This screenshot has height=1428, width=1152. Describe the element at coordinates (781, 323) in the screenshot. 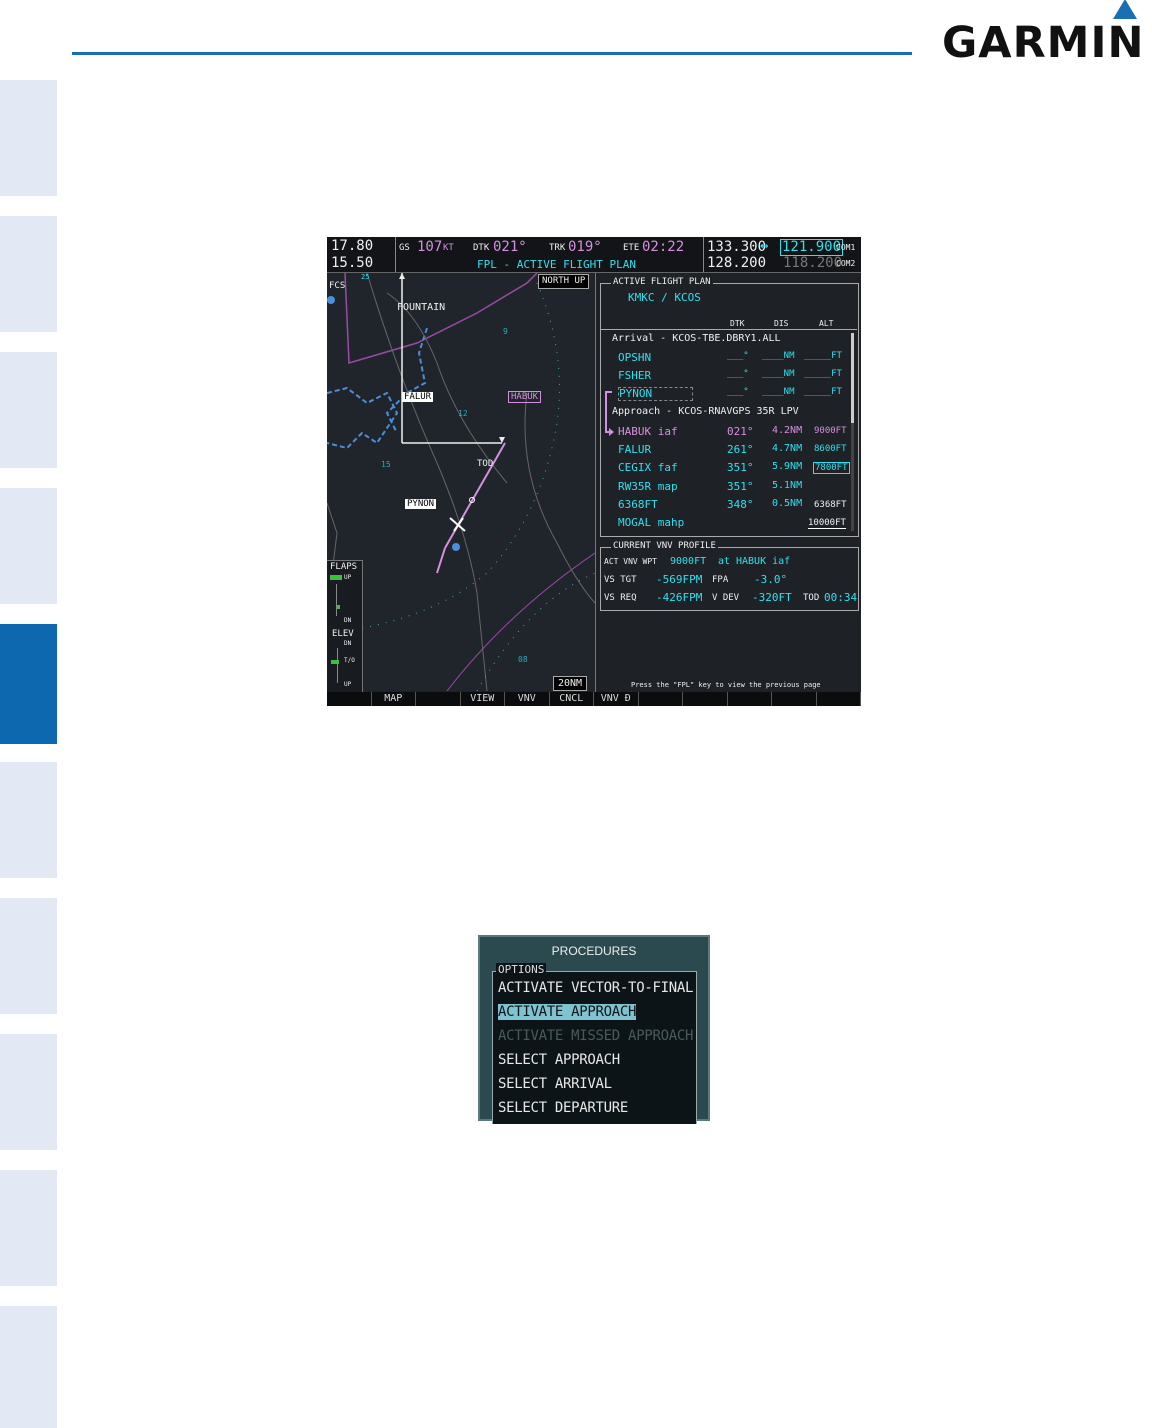

I see `col-dis: DIS` at that location.